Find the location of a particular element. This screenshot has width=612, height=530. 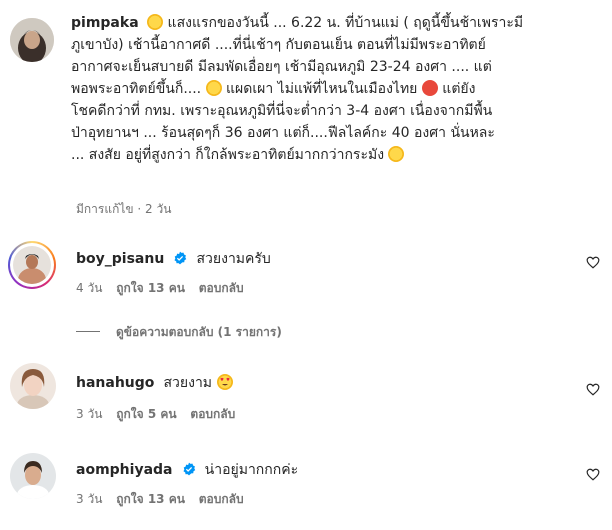

replies-divider is located at coordinates (88, 331).